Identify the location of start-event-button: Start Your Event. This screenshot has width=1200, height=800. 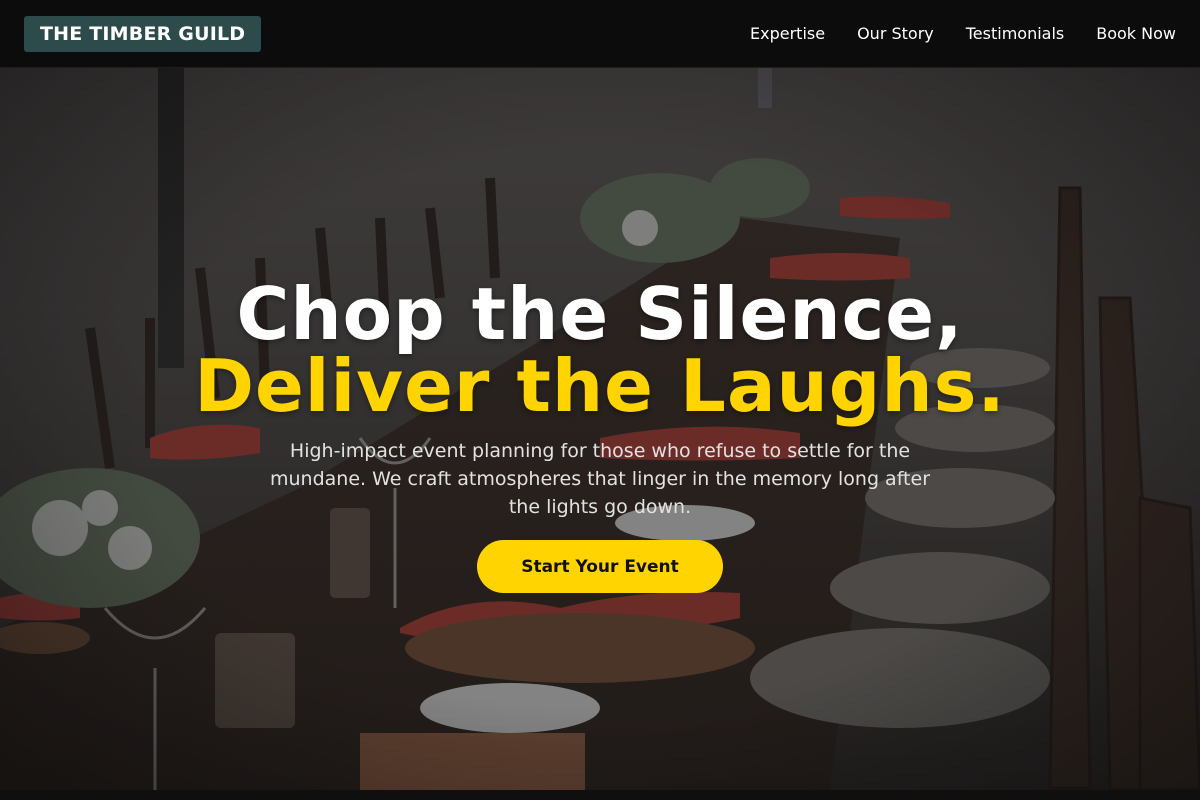
(600, 566).